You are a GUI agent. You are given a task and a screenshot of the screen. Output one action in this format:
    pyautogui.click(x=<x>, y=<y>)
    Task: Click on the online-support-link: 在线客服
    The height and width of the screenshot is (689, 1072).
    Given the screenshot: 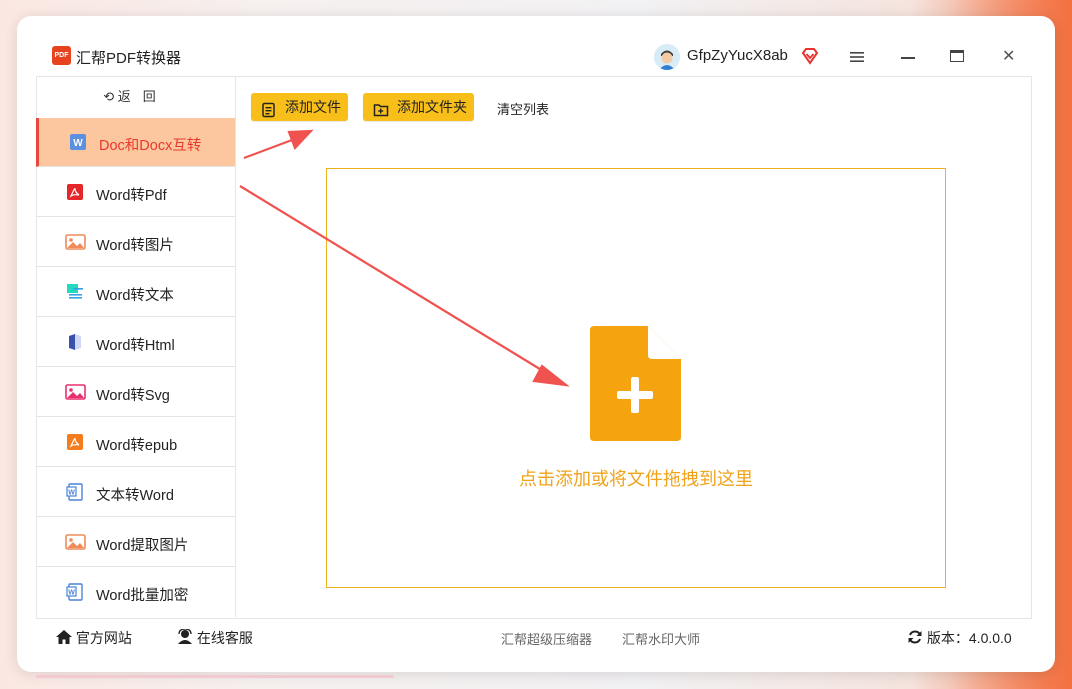 What is the action you would take?
    pyautogui.click(x=215, y=638)
    